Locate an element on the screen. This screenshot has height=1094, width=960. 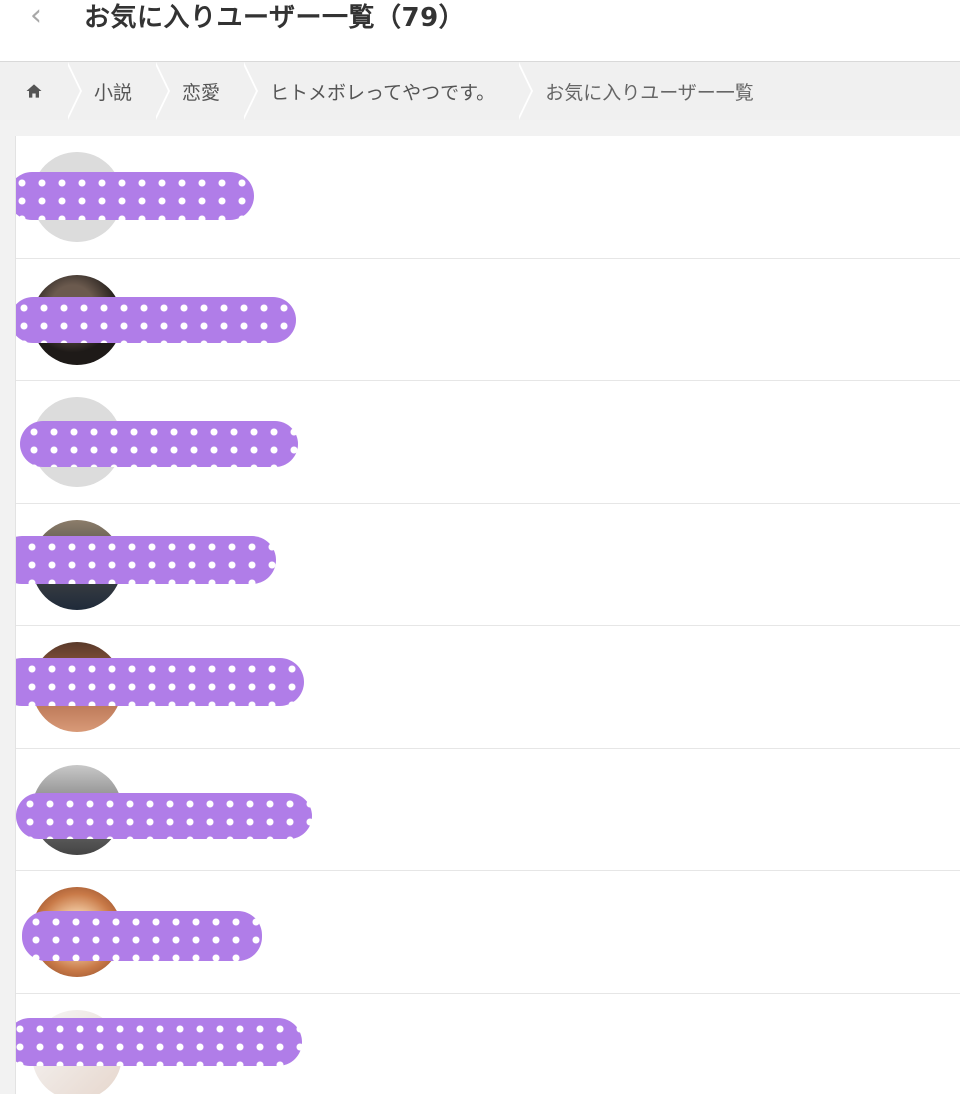
breadcrumb-label: お気に入りユーザー一覧 is located at coordinates (649, 92).